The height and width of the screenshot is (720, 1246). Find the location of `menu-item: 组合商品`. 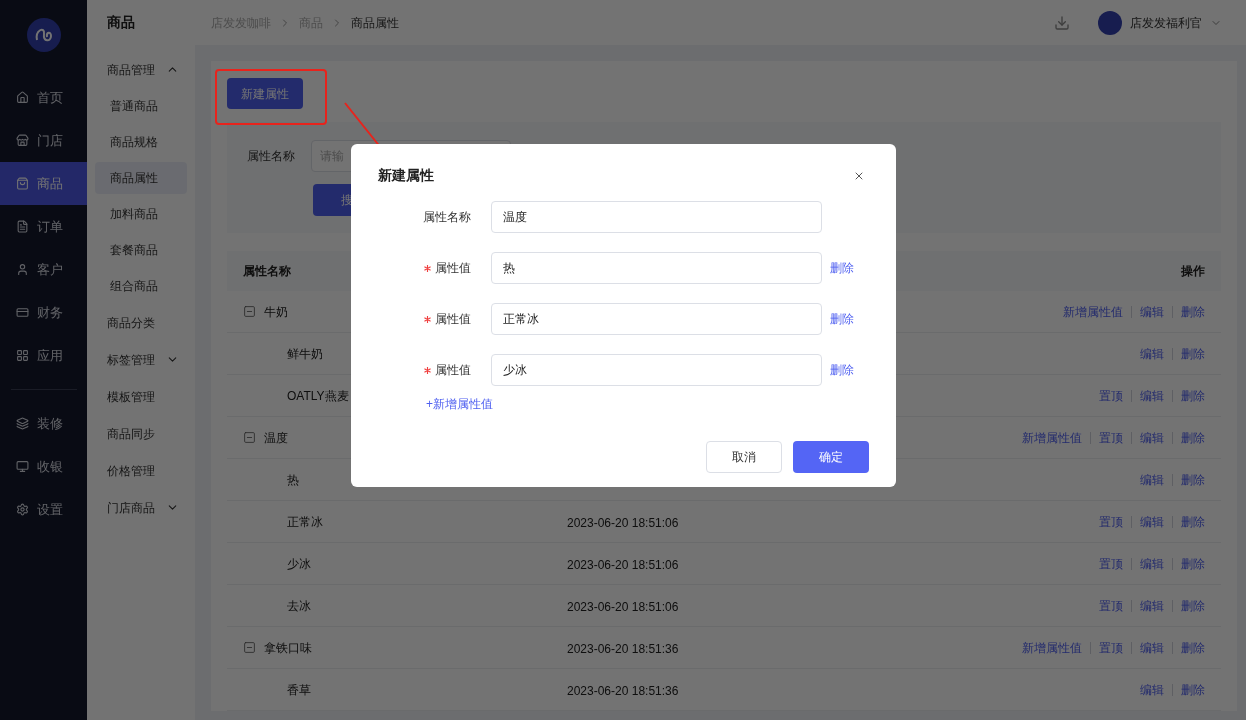

menu-item: 组合商品 is located at coordinates (141, 286).